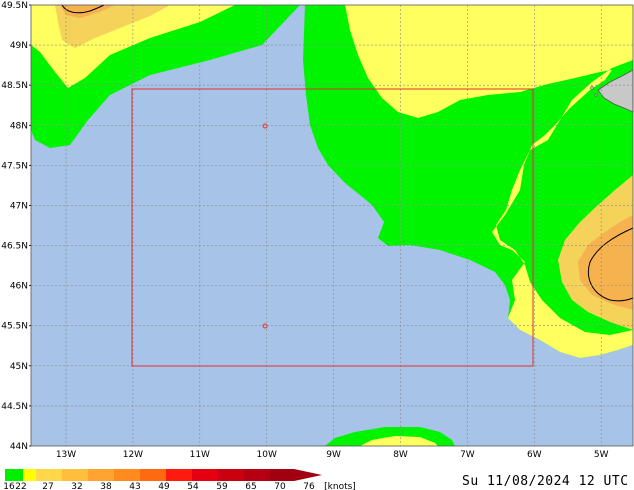 The width and height of the screenshot is (634, 490). I want to click on legend-label: 27, so click(47, 486).